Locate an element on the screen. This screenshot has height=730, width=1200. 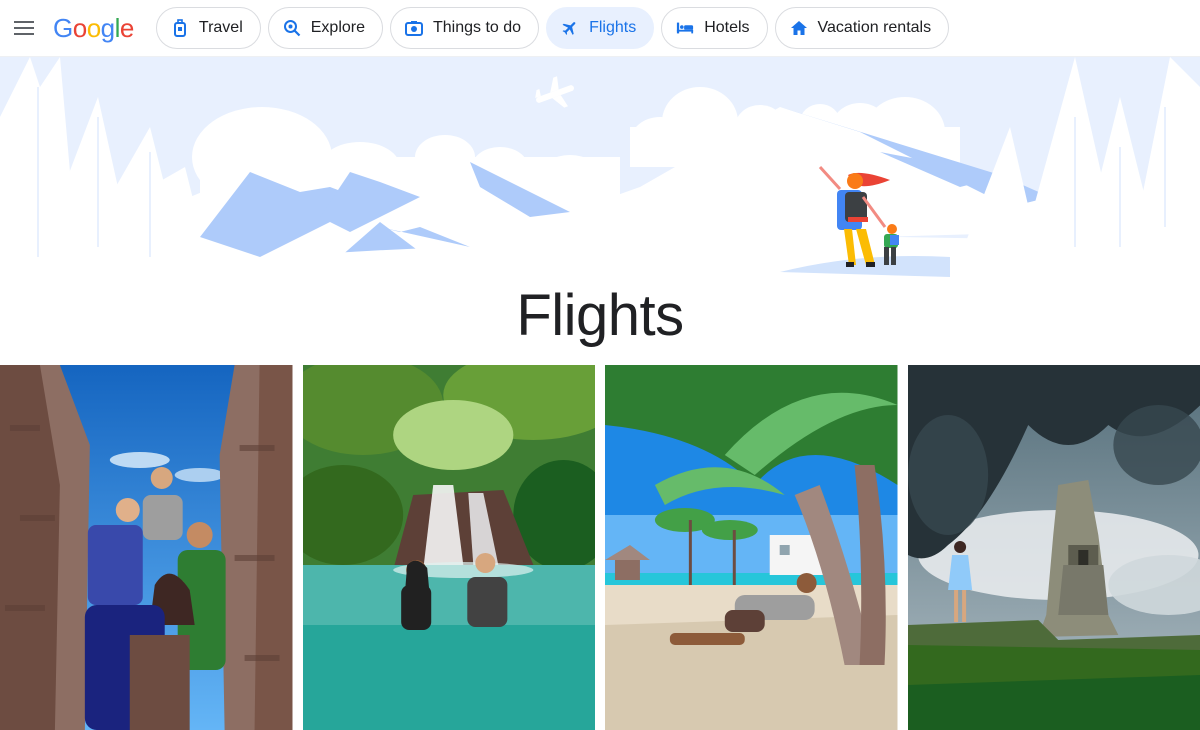
tab-things-to-do: Things to do is located at coordinates (465, 28).